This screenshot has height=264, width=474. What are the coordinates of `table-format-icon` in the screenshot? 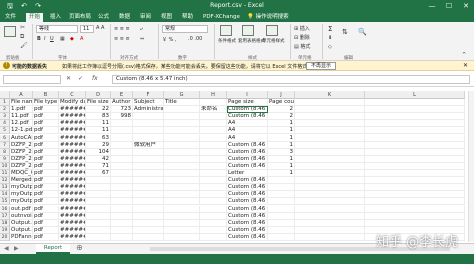 It's located at (248, 30).